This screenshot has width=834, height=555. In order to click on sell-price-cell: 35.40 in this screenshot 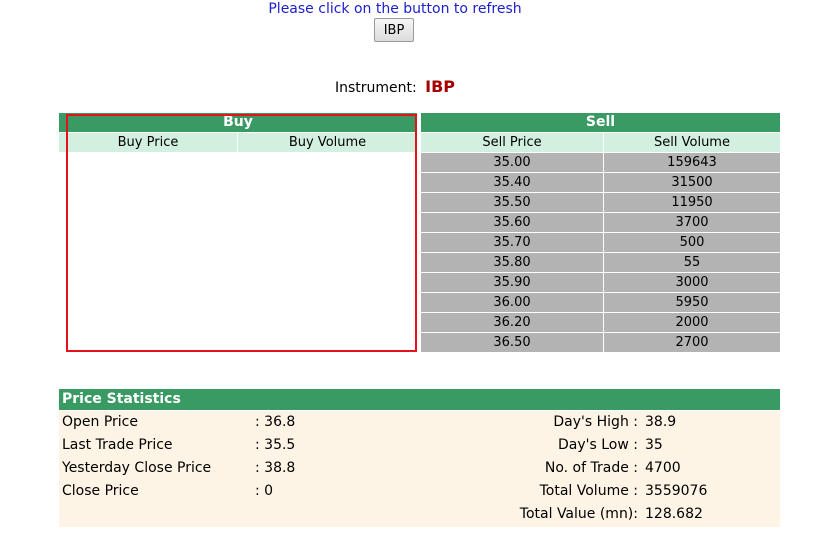, I will do `click(512, 182)`.